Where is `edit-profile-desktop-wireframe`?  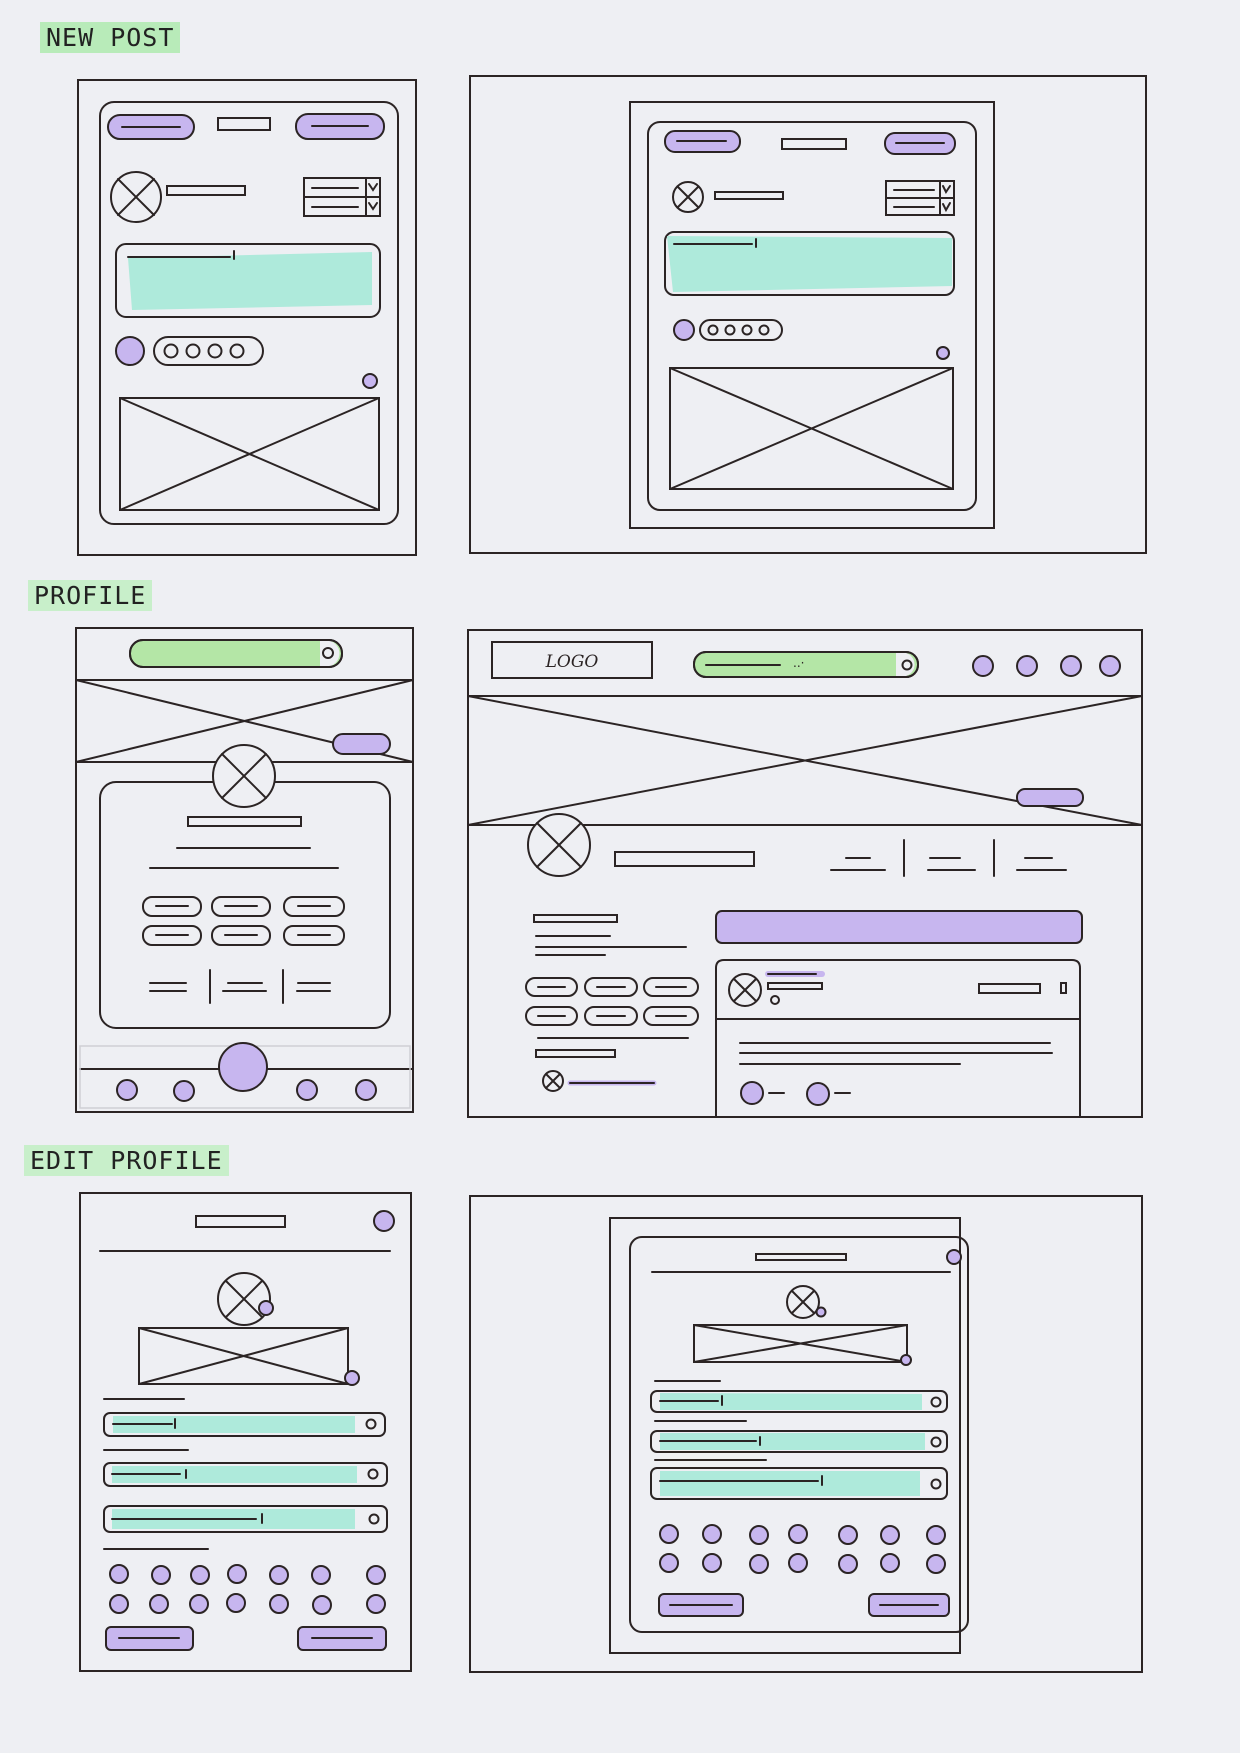 edit-profile-desktop-wireframe is located at coordinates (806, 1434).